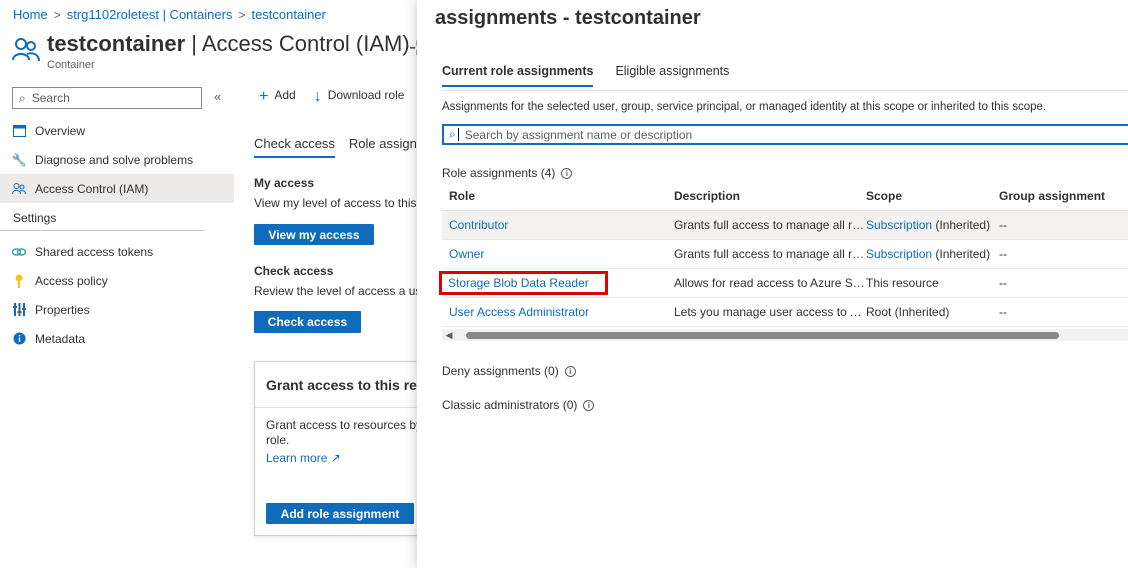 The image size is (1128, 568). I want to click on my-access-title: My access, so click(284, 183).